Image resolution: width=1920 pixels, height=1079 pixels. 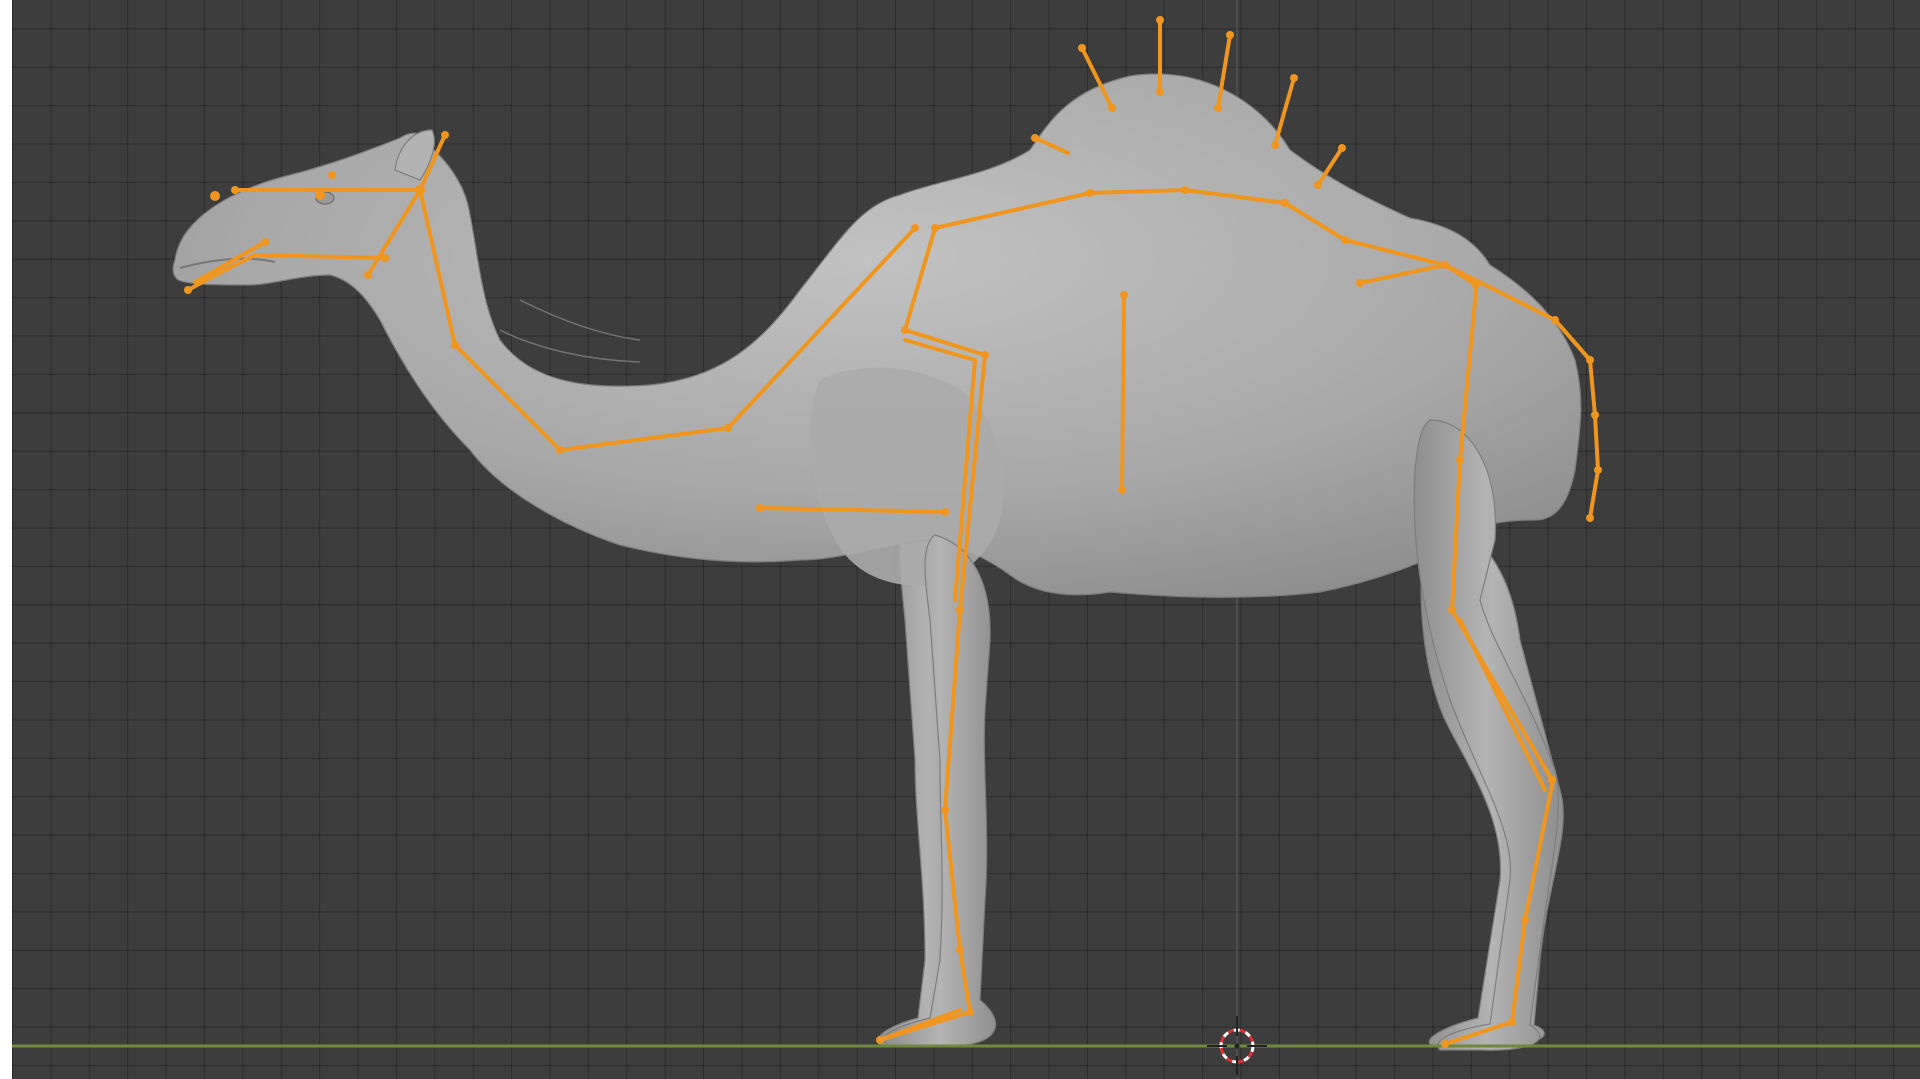 What do you see at coordinates (1123, 392) in the screenshot?
I see `bone-belly` at bounding box center [1123, 392].